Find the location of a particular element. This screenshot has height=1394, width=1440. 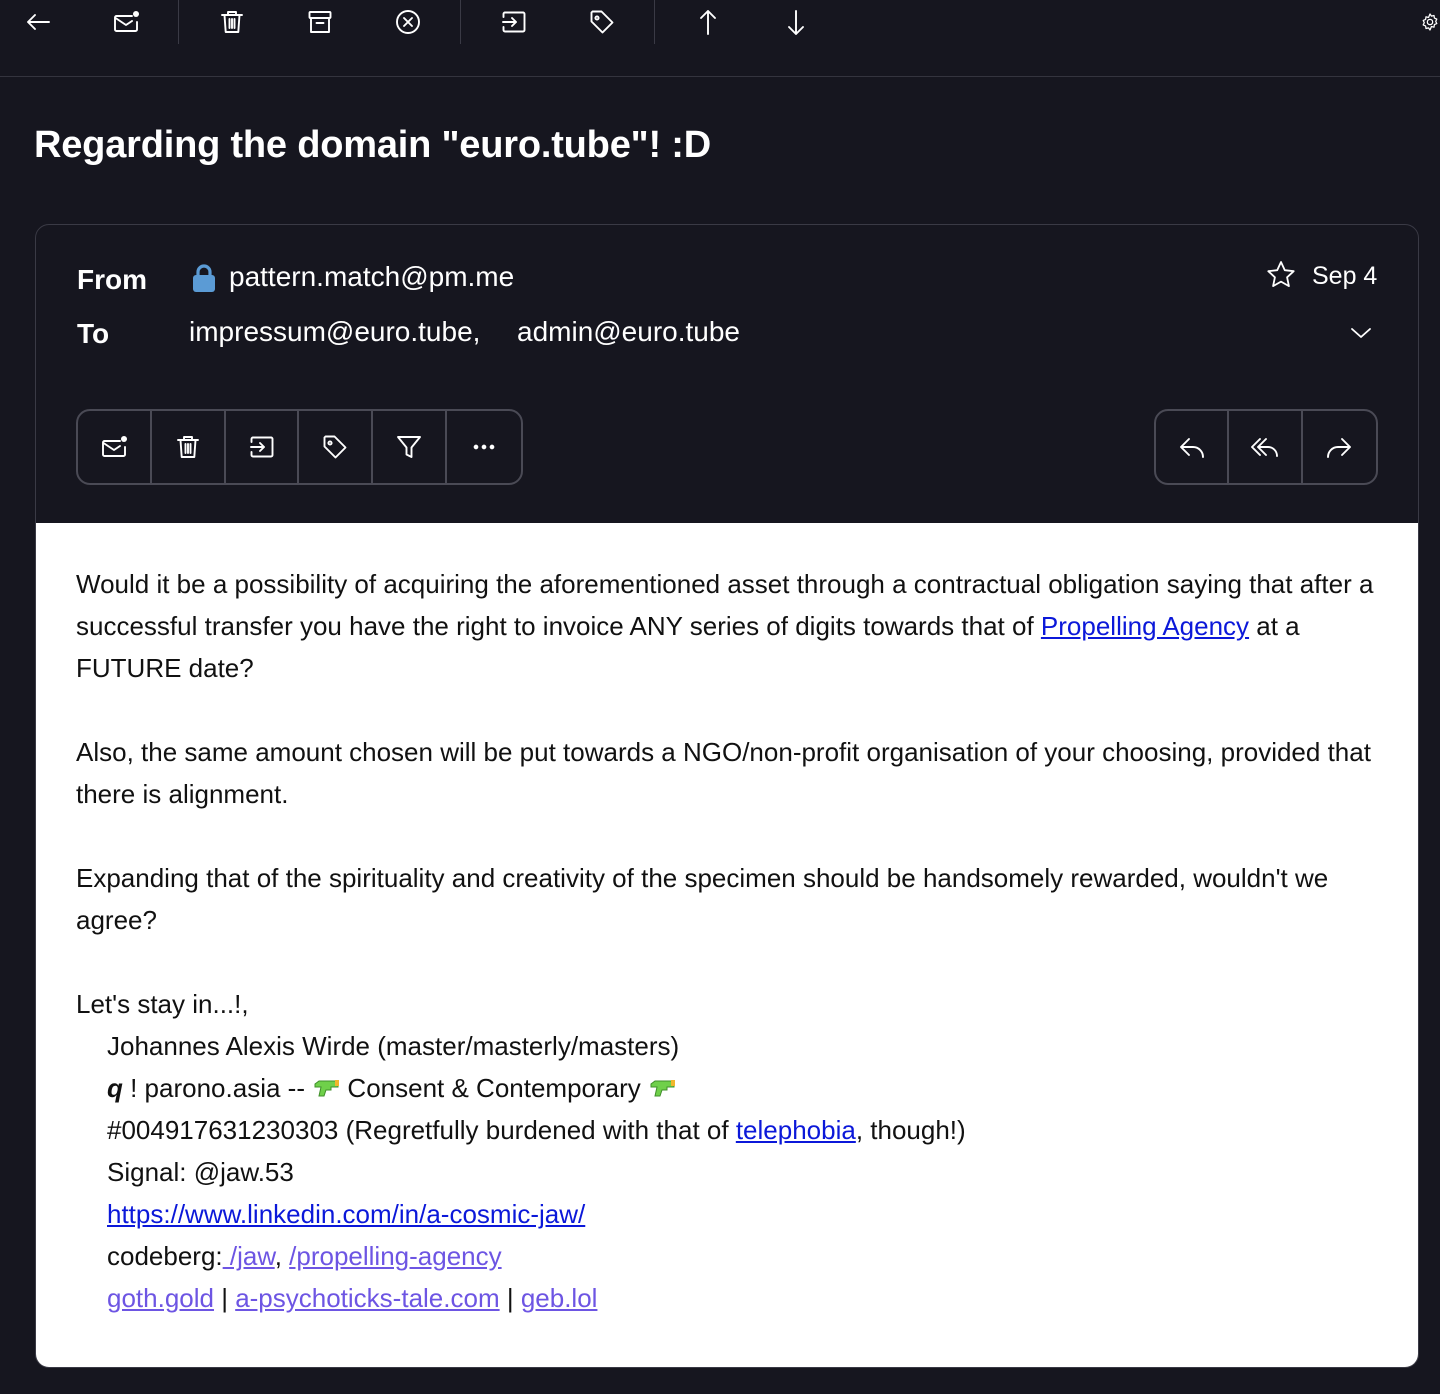

phone-text: , though!) is located at coordinates (910, 1130).